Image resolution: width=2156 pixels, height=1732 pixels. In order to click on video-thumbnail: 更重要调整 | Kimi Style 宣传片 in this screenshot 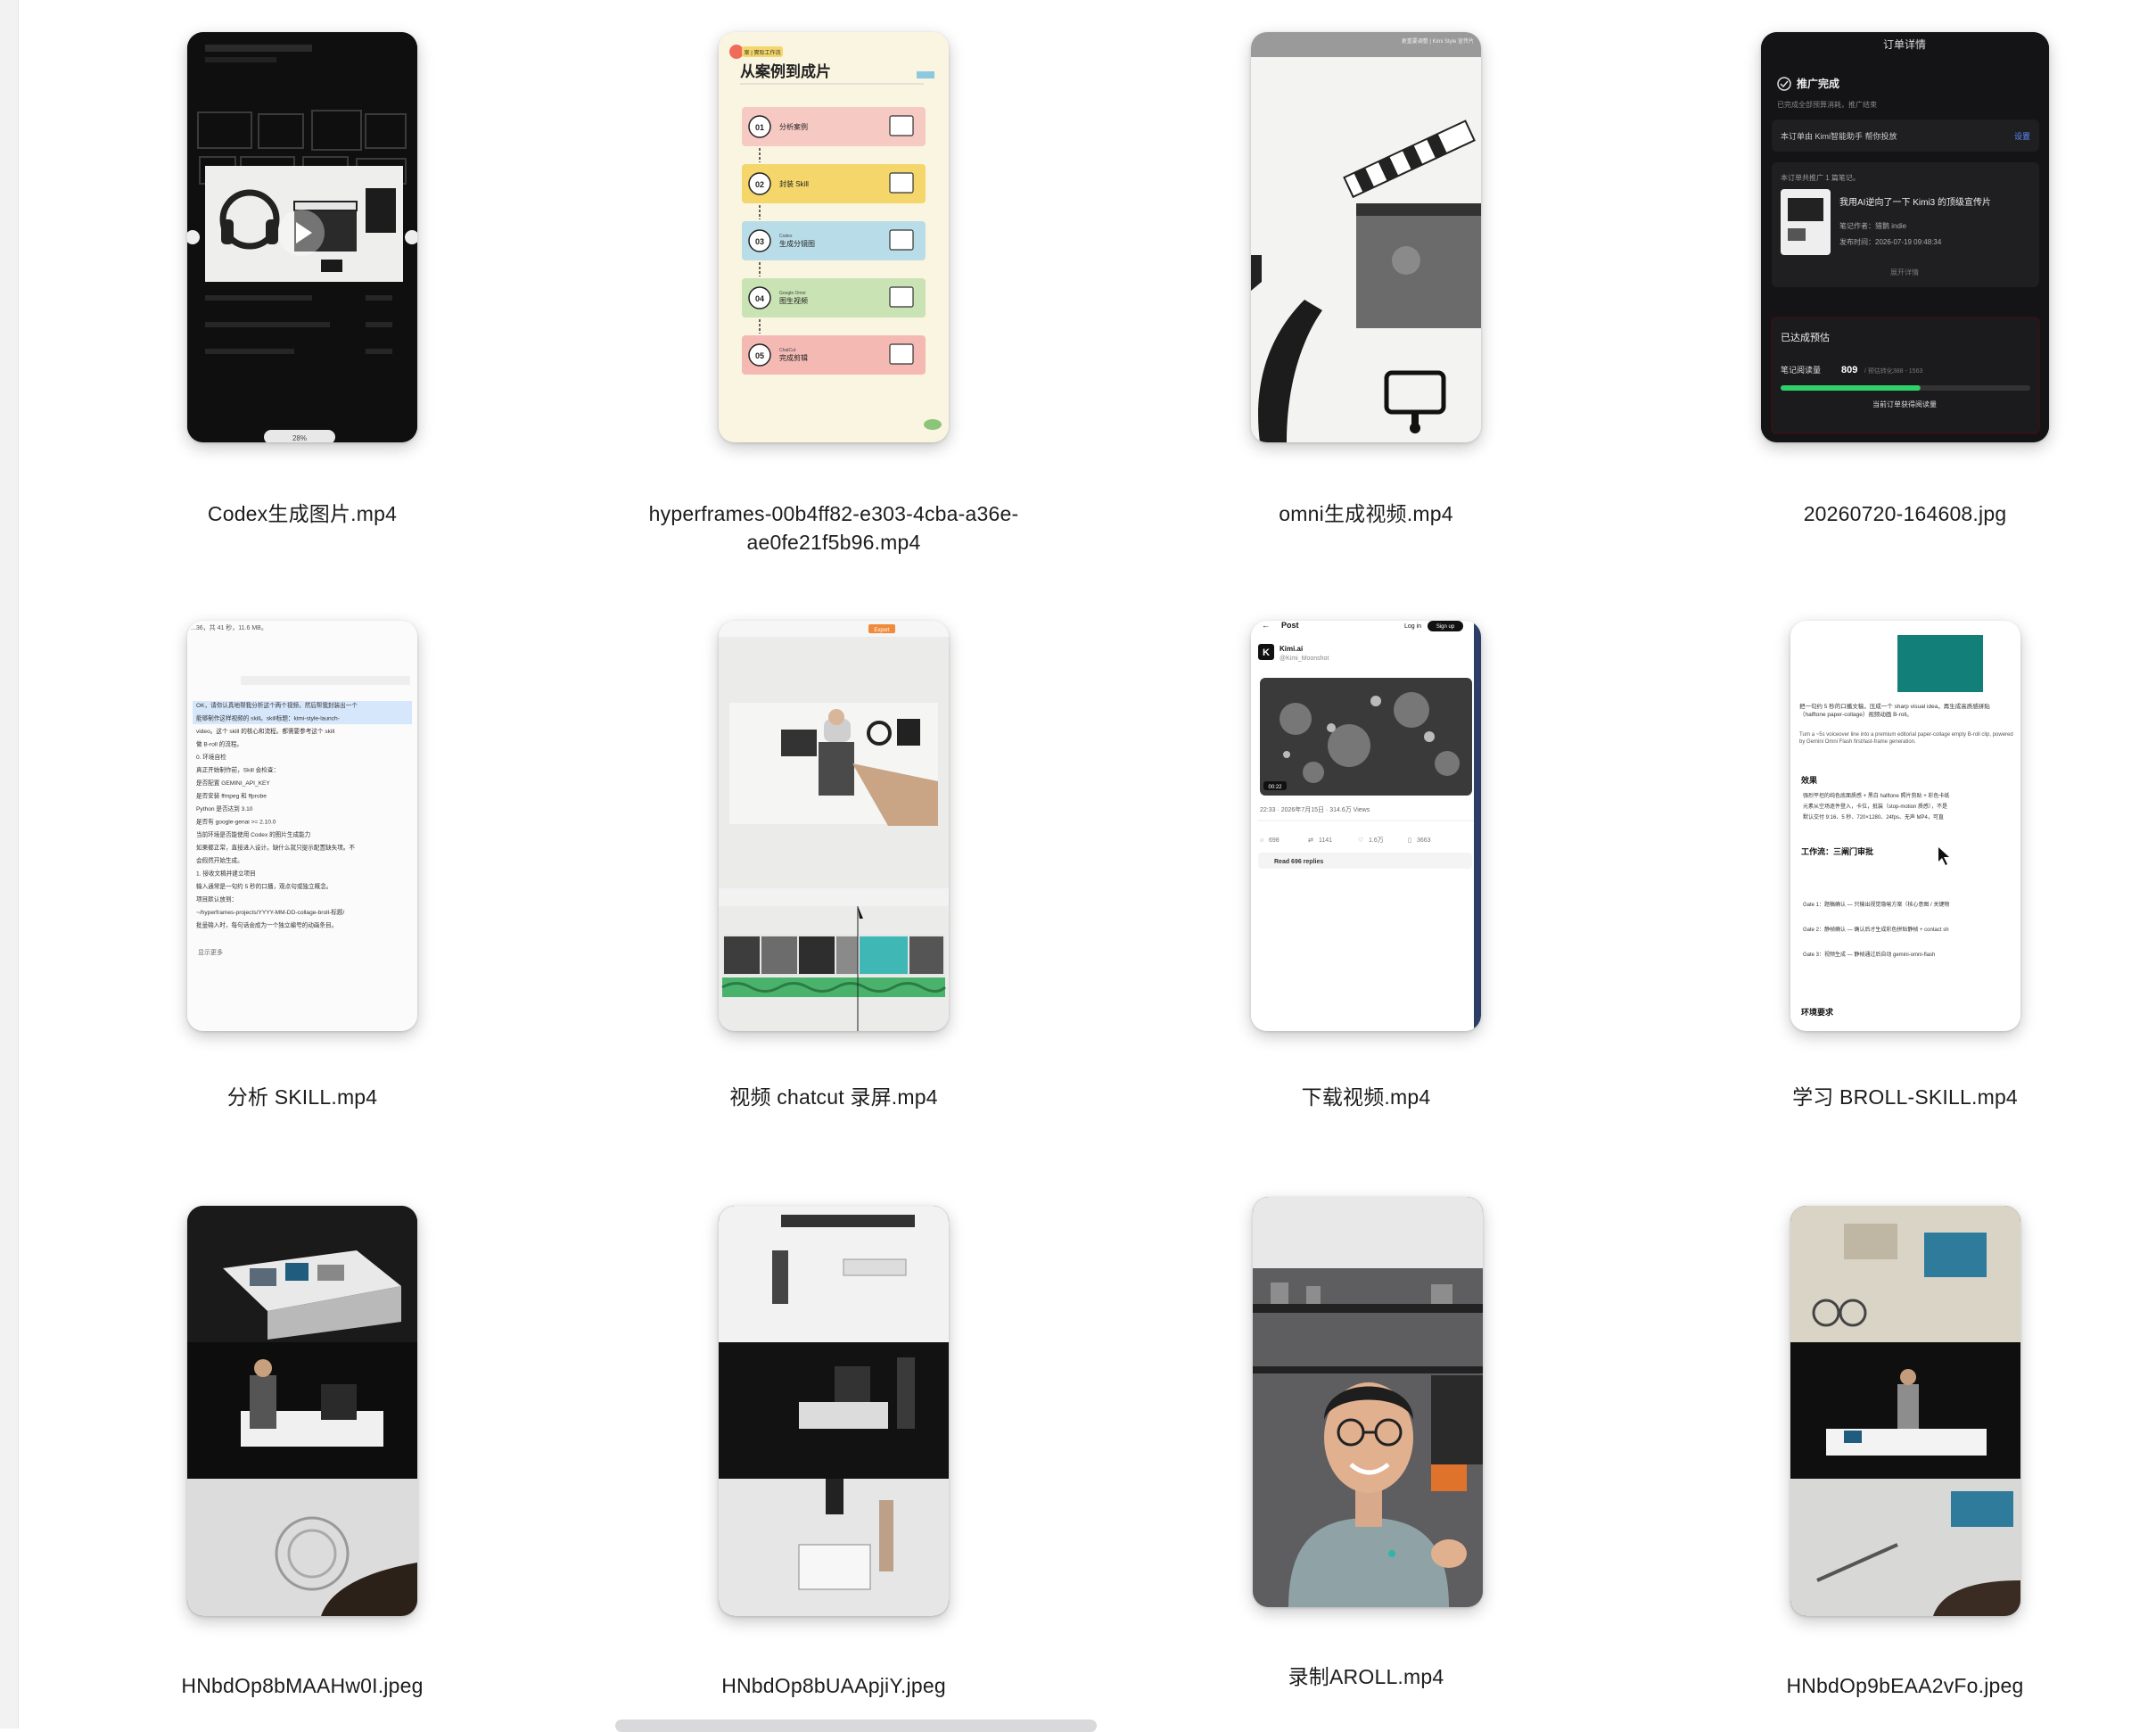, I will do `click(1366, 237)`.